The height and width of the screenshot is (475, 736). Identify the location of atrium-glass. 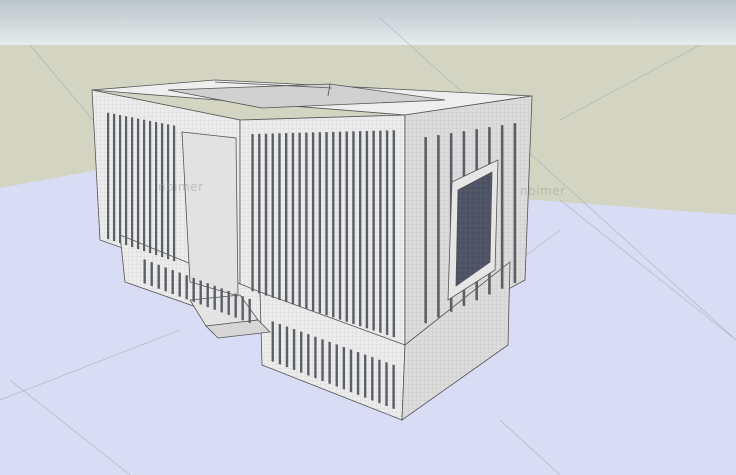
(210, 214).